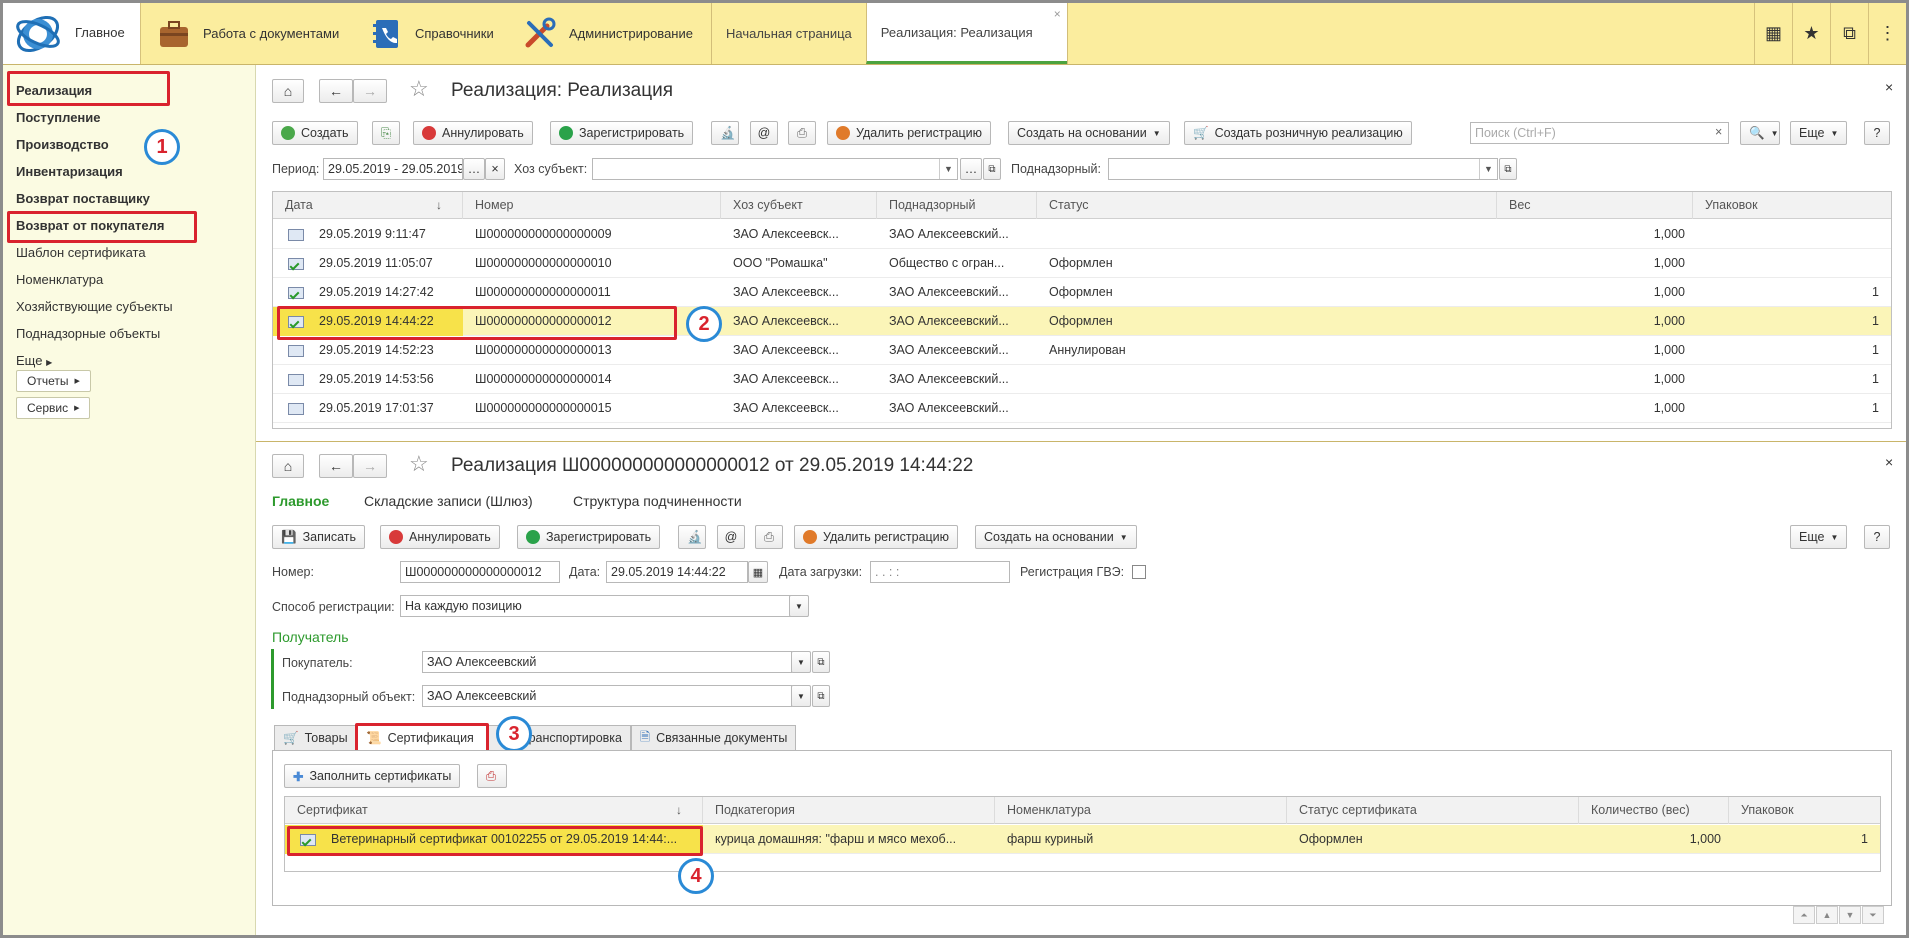  I want to click on nav-item-subjects: Хозяйствующие субъекты, so click(94, 306).